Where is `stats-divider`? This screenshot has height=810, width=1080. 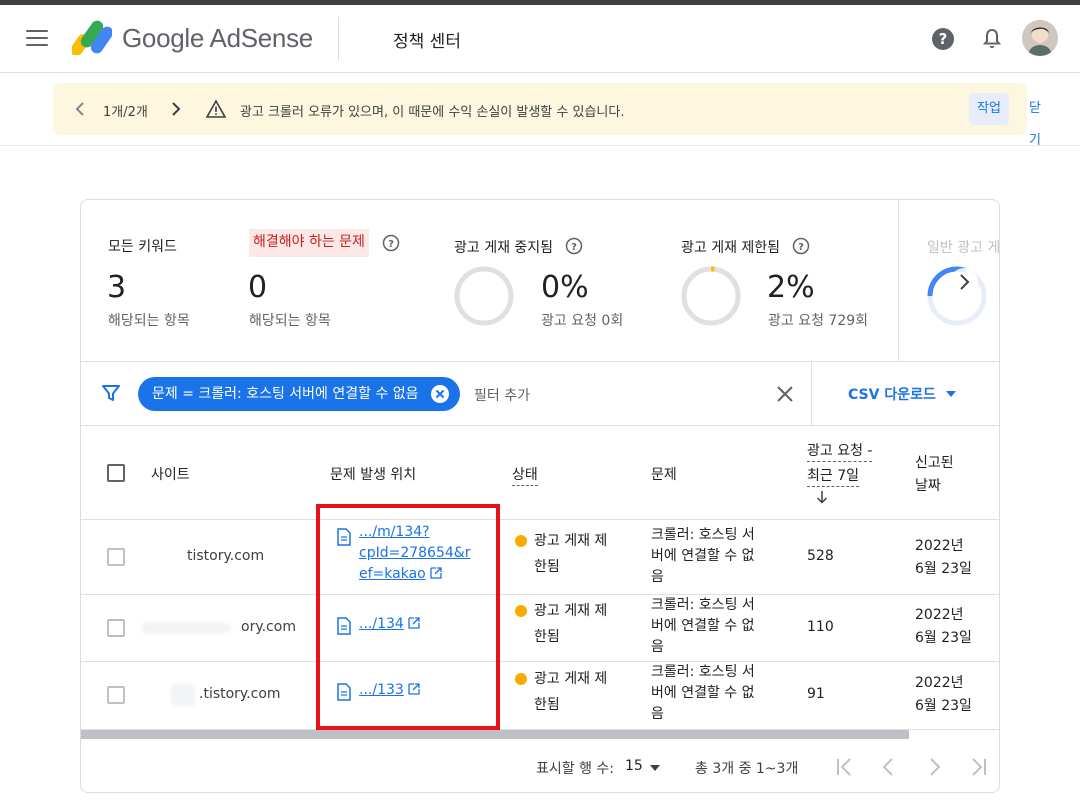
stats-divider is located at coordinates (898, 281).